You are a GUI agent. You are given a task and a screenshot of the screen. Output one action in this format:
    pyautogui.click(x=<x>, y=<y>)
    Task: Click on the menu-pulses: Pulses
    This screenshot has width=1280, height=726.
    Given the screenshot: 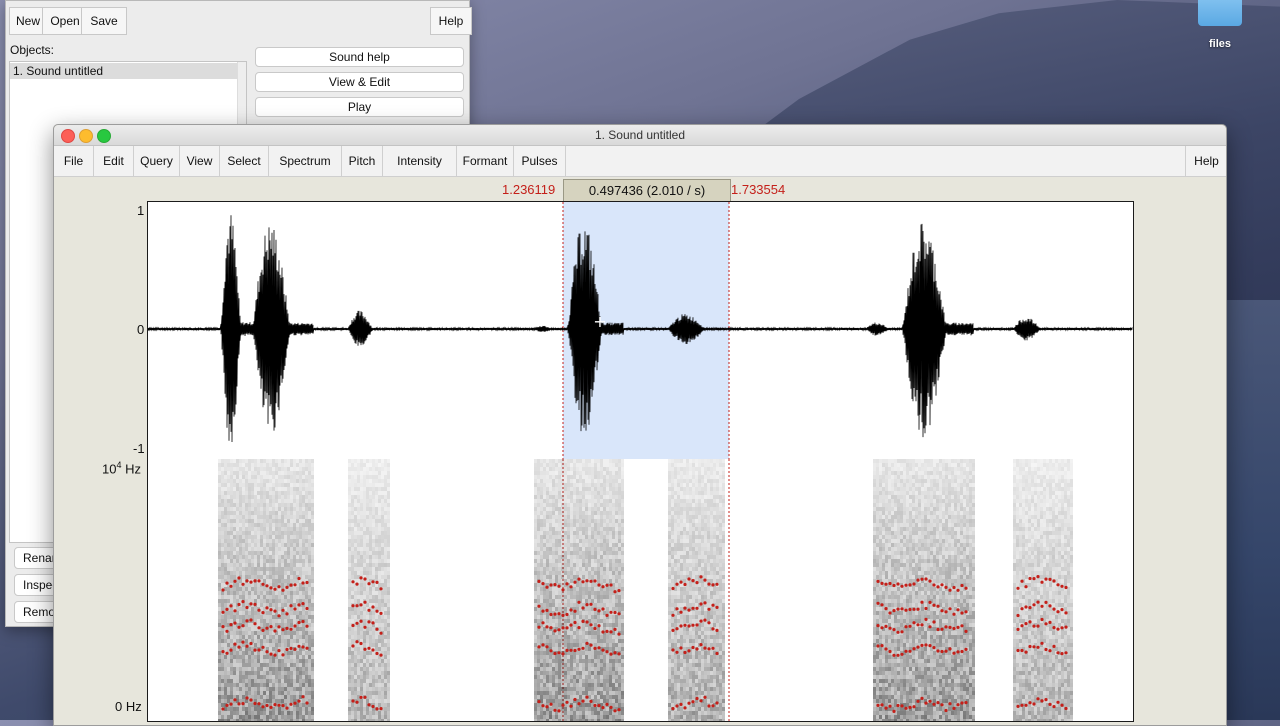 What is the action you would take?
    pyautogui.click(x=540, y=161)
    